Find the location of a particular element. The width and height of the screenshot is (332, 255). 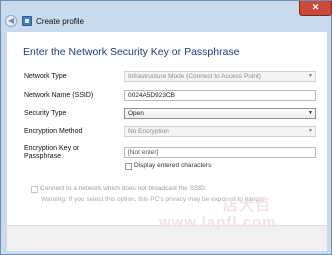

close-button: ✕ is located at coordinates (315, 8).